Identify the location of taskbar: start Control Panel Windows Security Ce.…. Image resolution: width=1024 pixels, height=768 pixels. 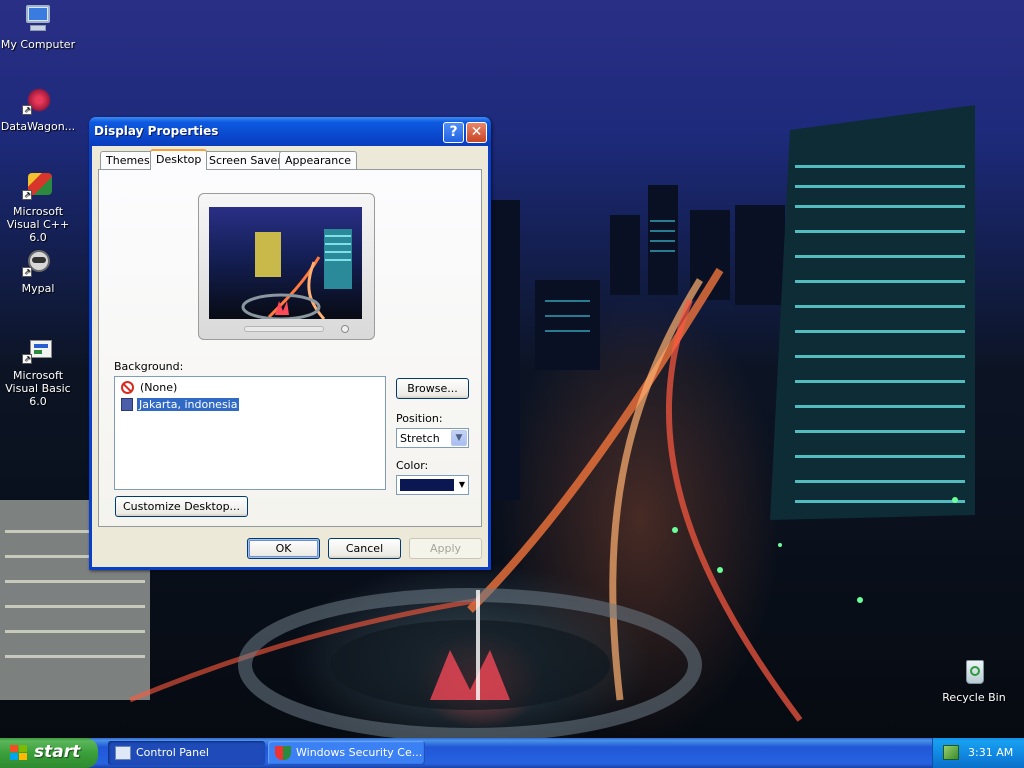
(512, 753).